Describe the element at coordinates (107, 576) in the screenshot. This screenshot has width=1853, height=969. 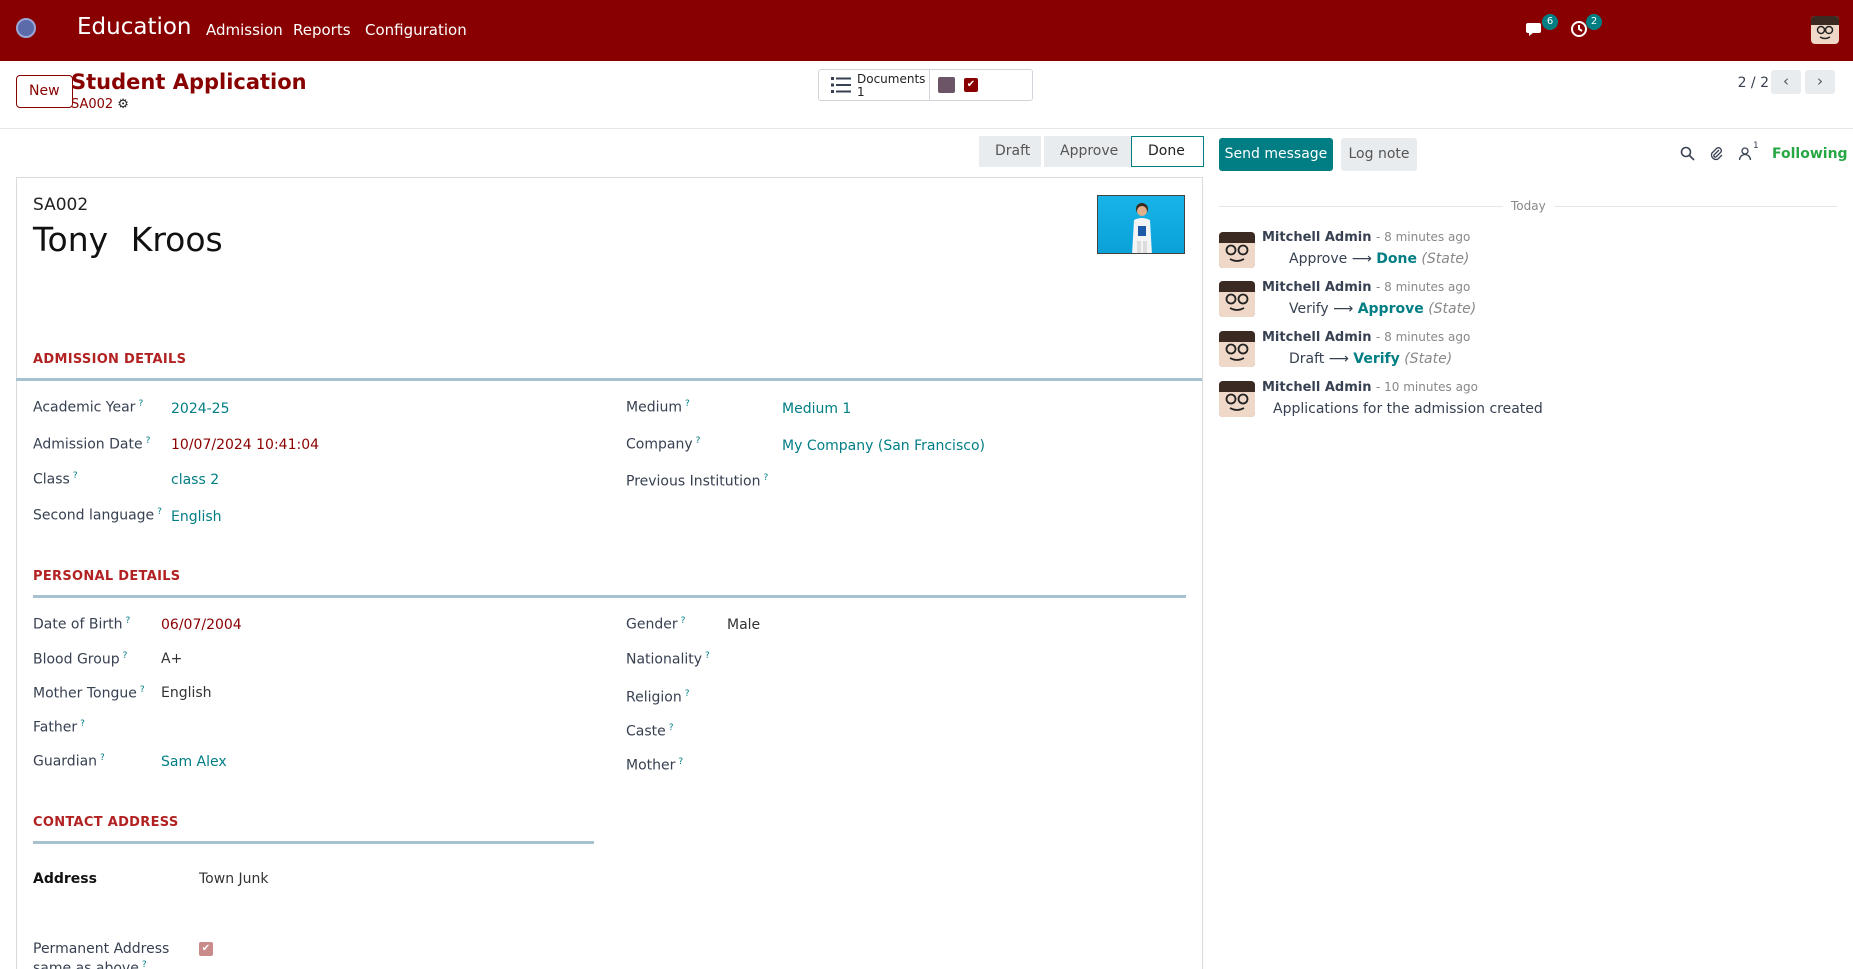
I see `section-personal-details: PERSONAL DETAILS` at that location.